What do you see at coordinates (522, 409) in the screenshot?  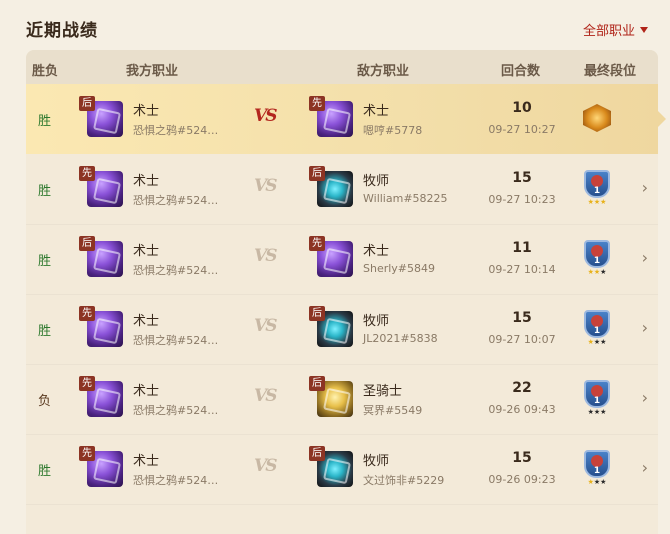 I see `match-time: 09-26 09:43` at bounding box center [522, 409].